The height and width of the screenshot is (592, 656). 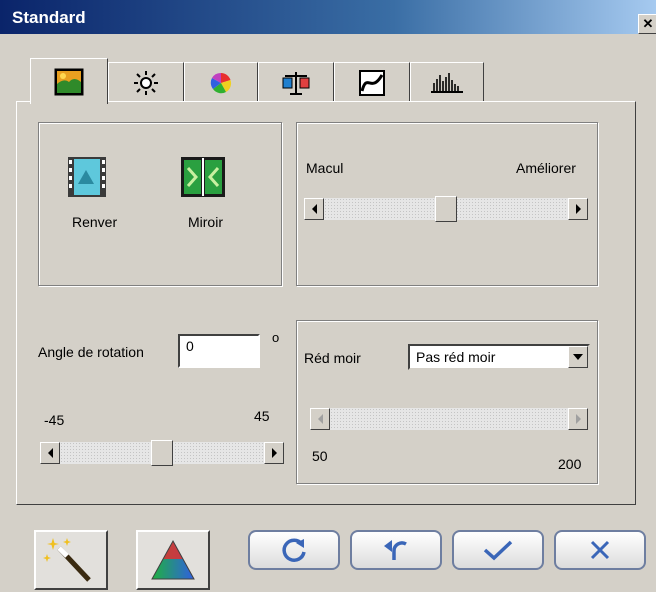 I want to click on tab-color-balance, so click(x=296, y=82).